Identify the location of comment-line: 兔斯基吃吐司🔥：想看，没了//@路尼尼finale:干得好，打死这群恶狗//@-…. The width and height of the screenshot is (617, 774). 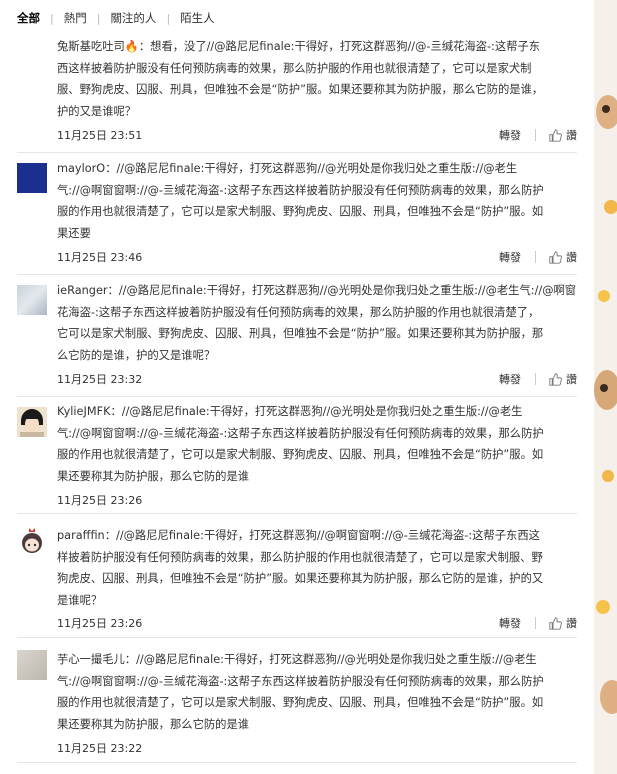
(299, 46).